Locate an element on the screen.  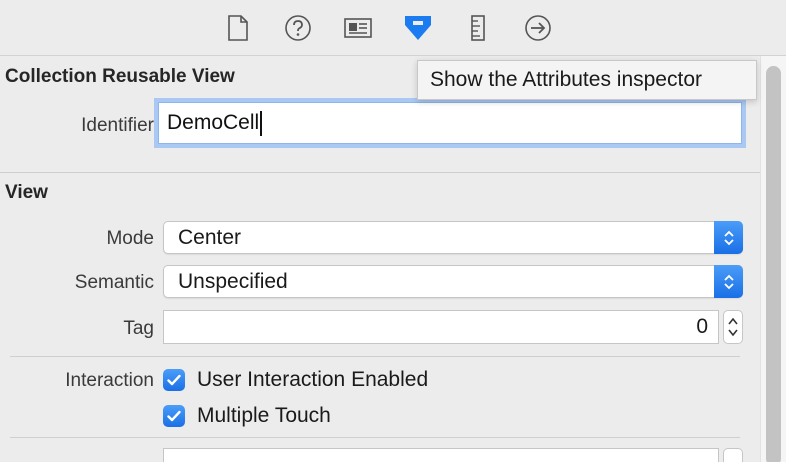
identifier-label: Identifier is located at coordinates (117, 125).